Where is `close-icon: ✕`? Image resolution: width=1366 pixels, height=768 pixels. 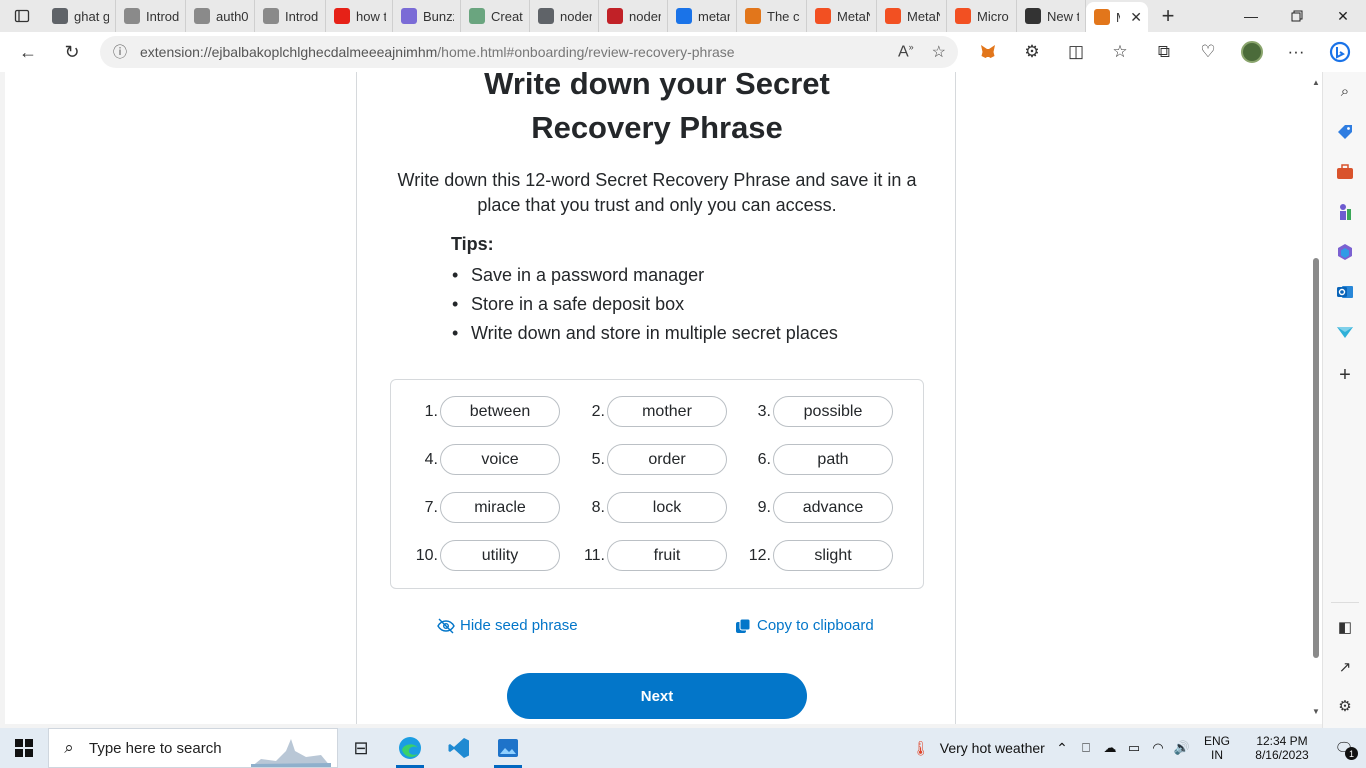
close-icon: ✕ is located at coordinates (1343, 15).